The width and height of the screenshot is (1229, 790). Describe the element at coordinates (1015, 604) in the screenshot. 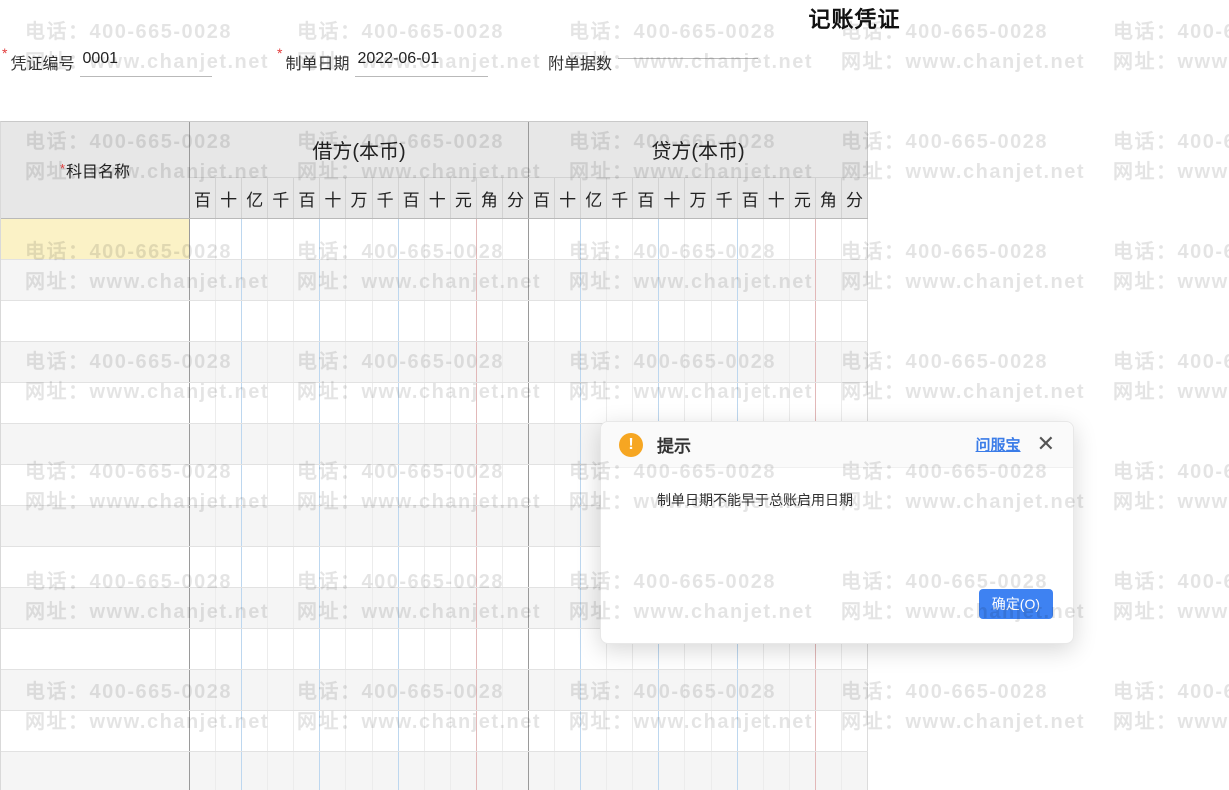

I see `ok-button: 确定(O)` at that location.